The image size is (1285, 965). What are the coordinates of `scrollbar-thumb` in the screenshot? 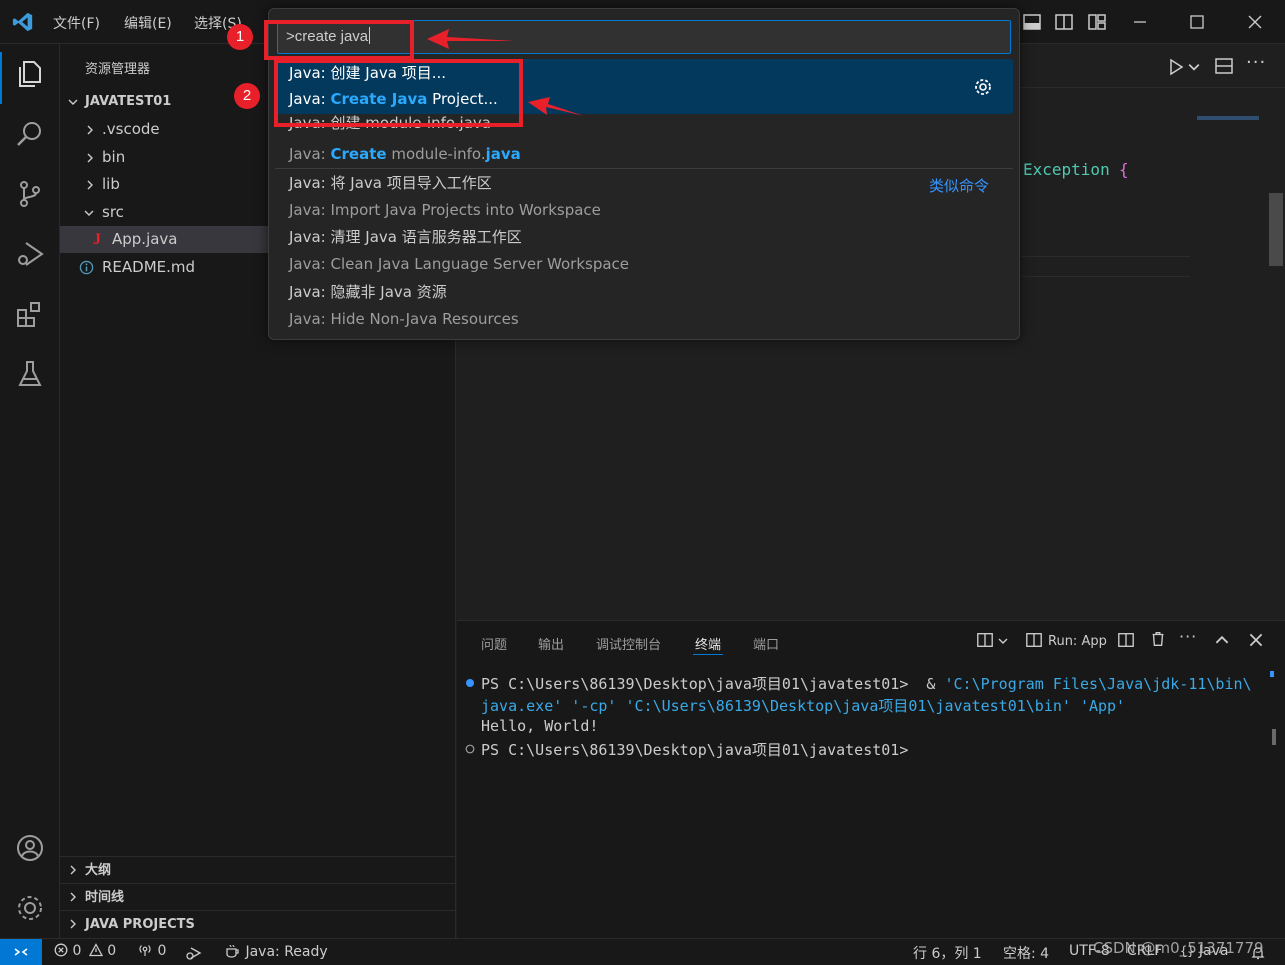 It's located at (1276, 229).